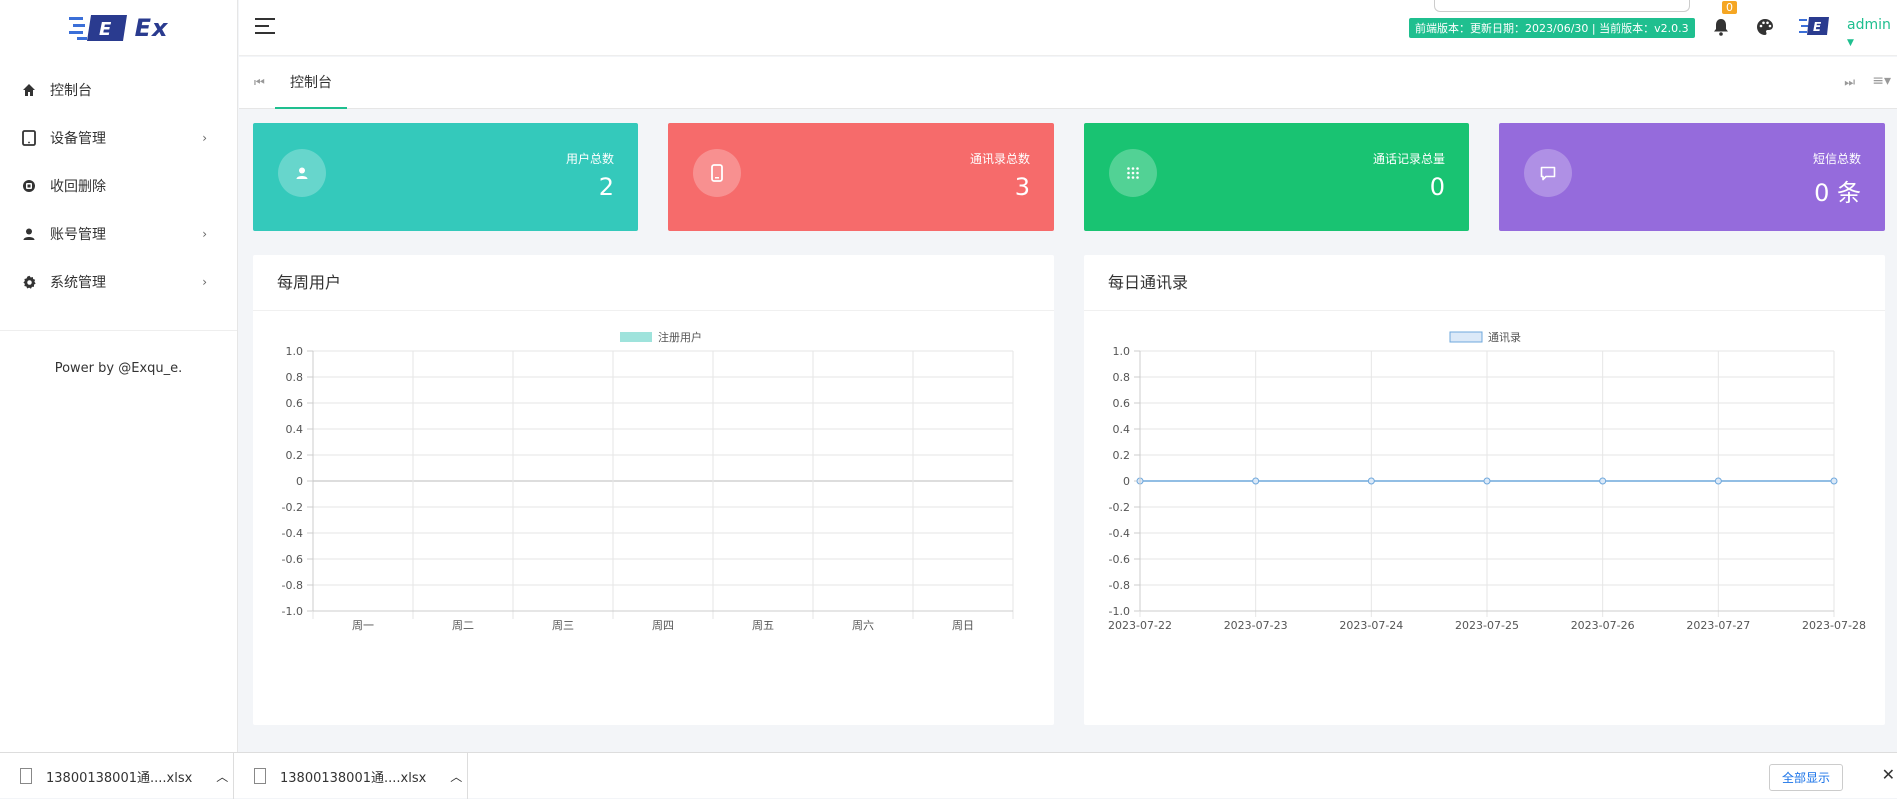 The image size is (1897, 799). What do you see at coordinates (1552, 28) in the screenshot?
I see `version-badge: 前端版本：更新日期：2023/06/30 | 当前版本：v2.0.3` at bounding box center [1552, 28].